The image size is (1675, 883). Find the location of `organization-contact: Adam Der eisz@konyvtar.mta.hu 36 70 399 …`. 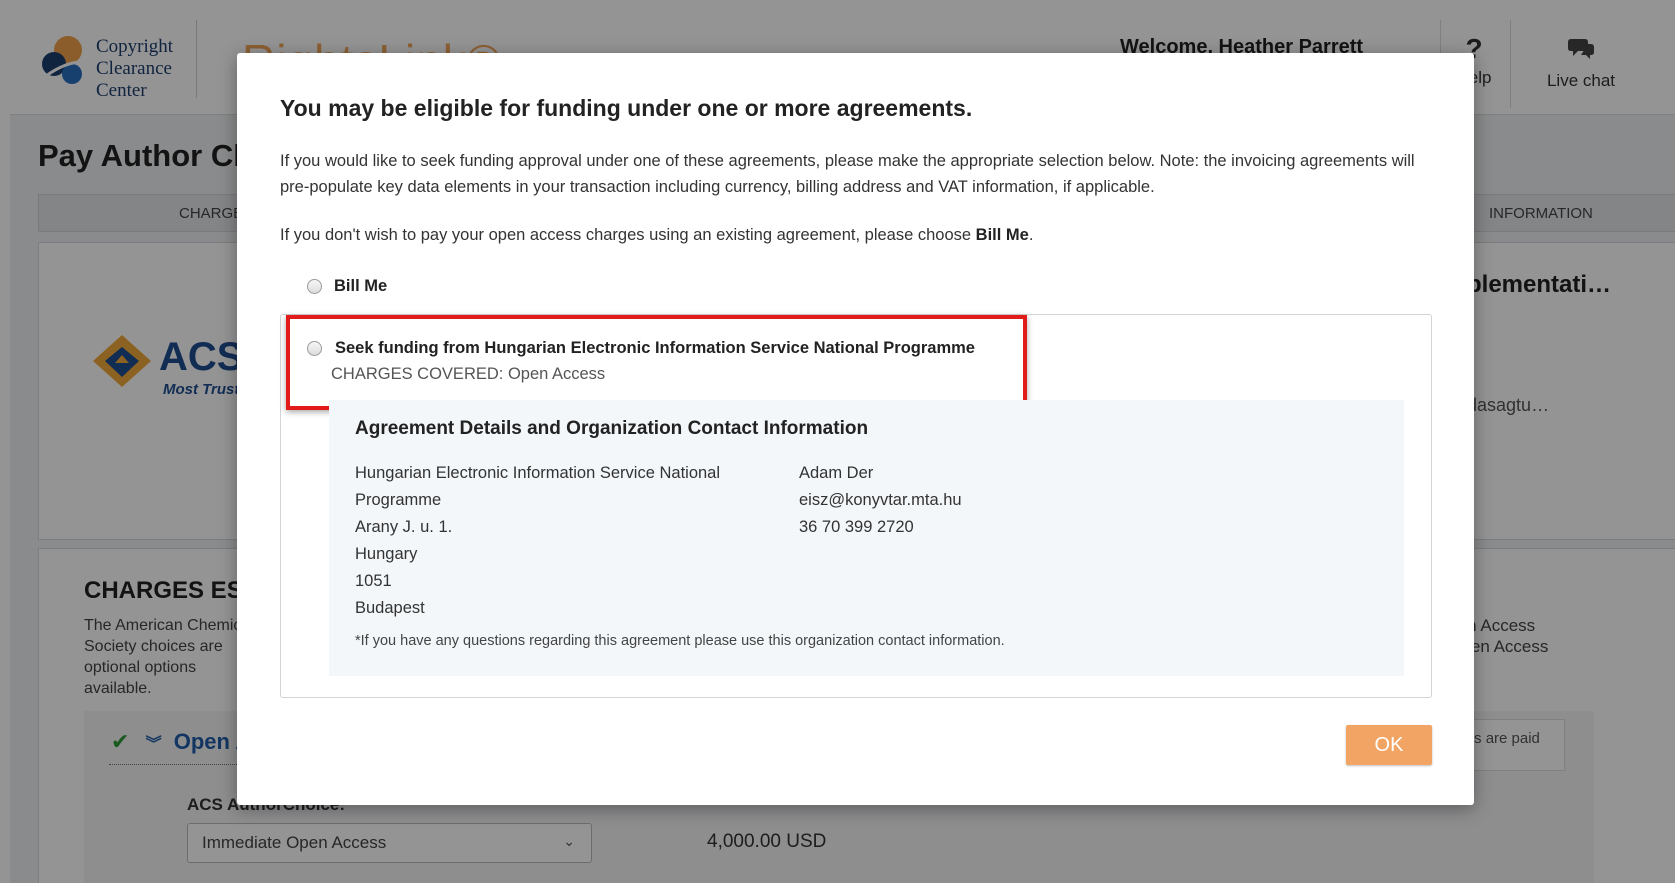

organization-contact: Adam Der eisz@konyvtar.mta.hu 36 70 399 … is located at coordinates (880, 500).